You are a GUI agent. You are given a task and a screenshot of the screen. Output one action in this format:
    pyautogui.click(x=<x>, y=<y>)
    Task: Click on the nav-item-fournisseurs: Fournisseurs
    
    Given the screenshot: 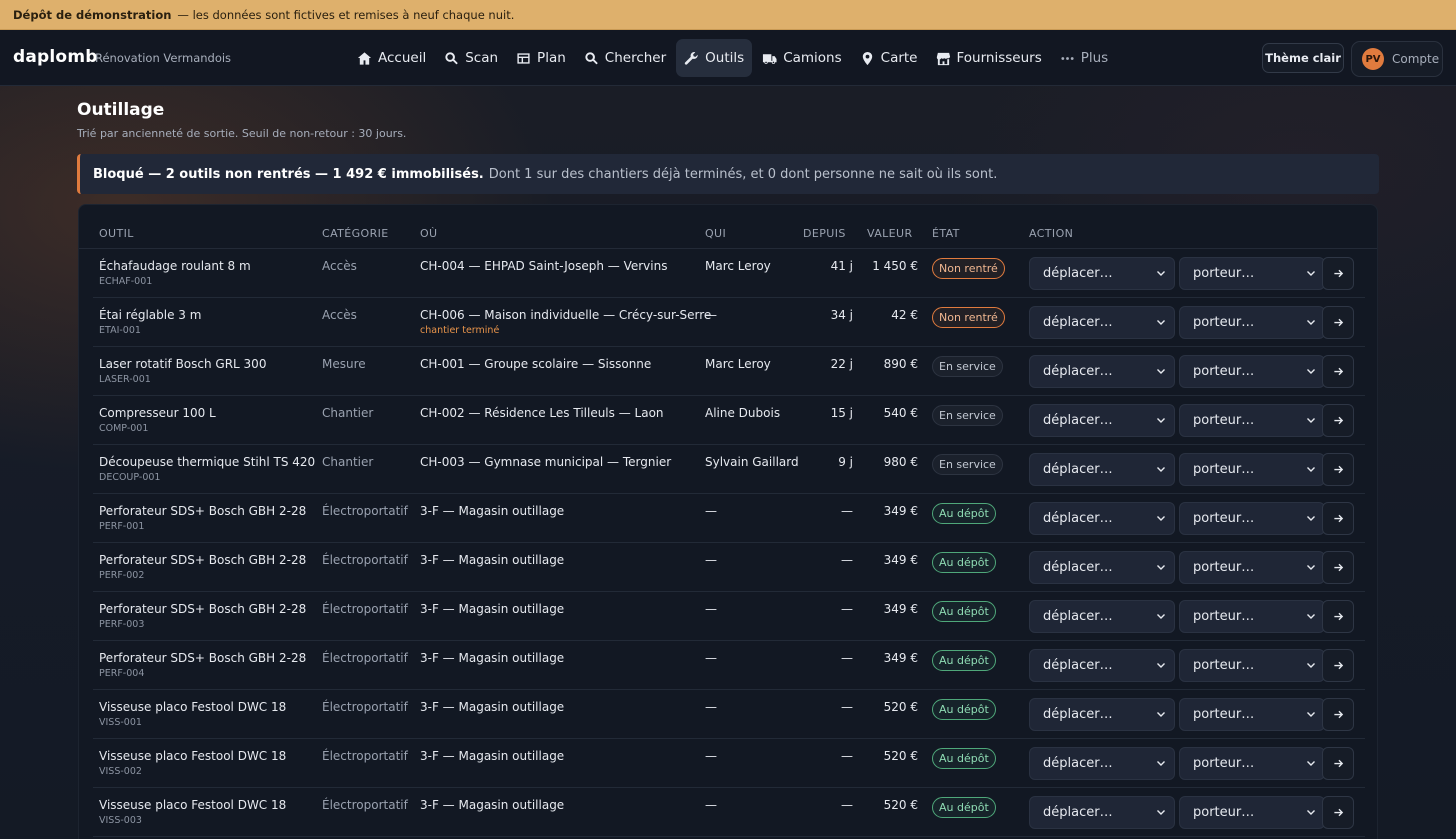 What is the action you would take?
    pyautogui.click(x=989, y=58)
    